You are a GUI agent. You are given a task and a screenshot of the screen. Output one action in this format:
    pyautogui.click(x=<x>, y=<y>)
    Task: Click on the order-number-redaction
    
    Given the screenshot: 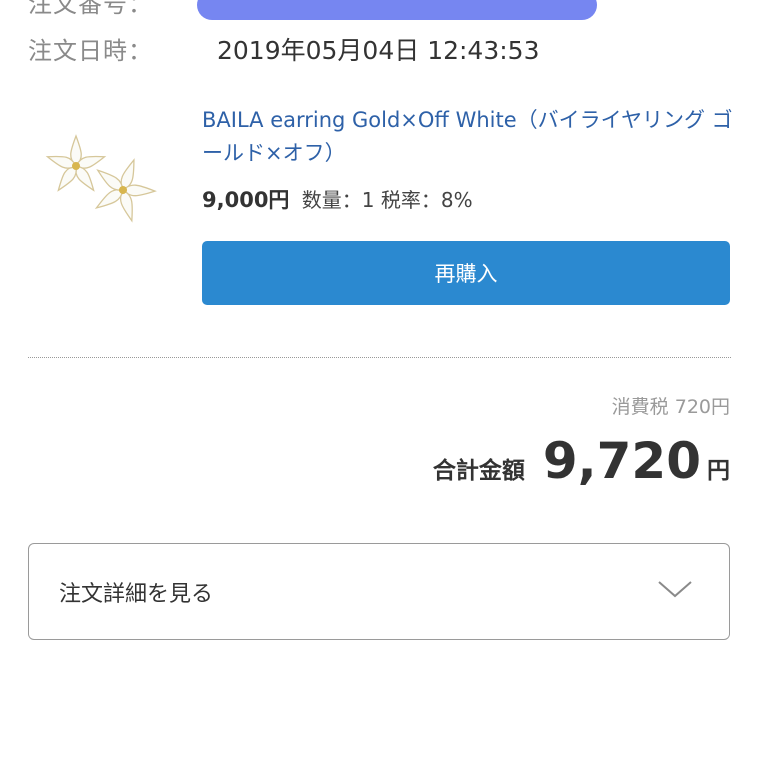 What is the action you would take?
    pyautogui.click(x=397, y=10)
    